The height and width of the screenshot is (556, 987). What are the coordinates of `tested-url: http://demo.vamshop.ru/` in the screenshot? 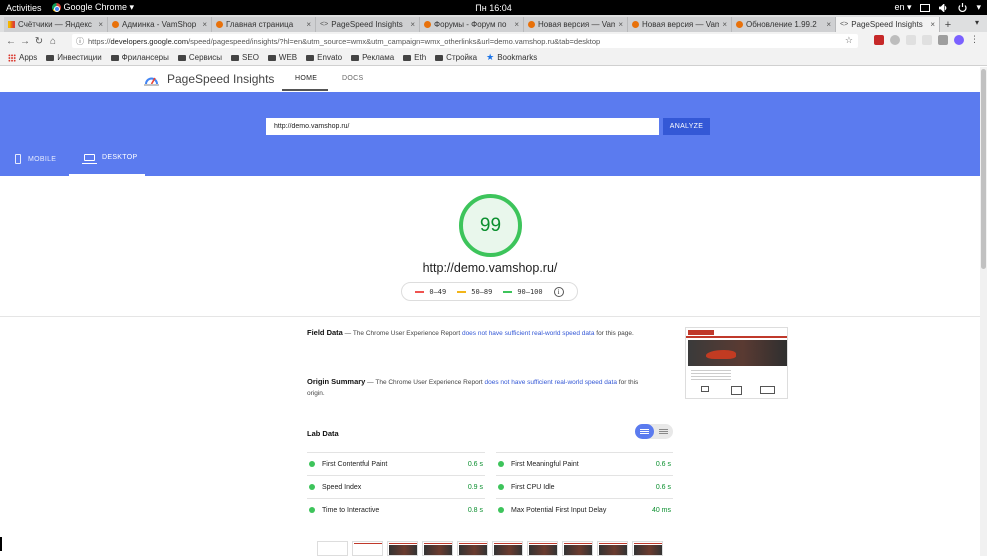 It's located at (490, 268).